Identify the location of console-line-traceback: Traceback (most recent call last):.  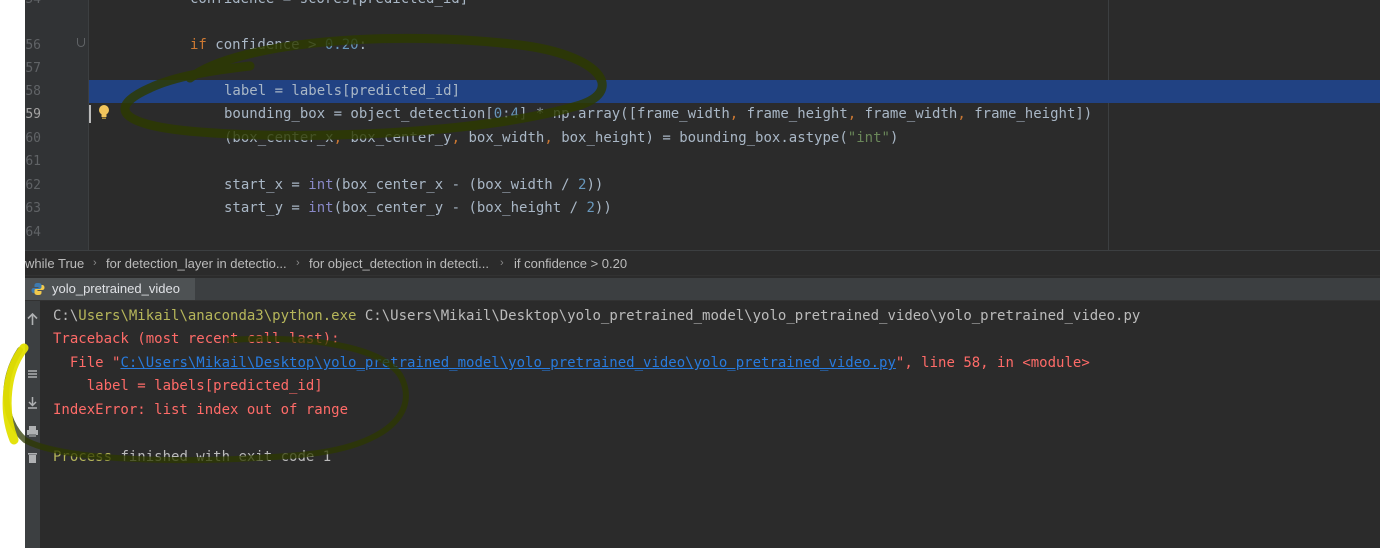
(196, 339).